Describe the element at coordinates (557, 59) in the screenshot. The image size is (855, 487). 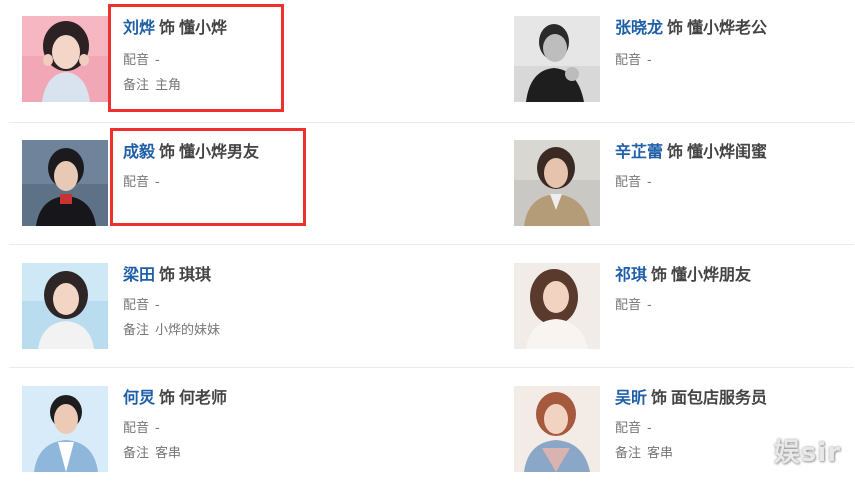
I see `actor-portrait-bw` at that location.